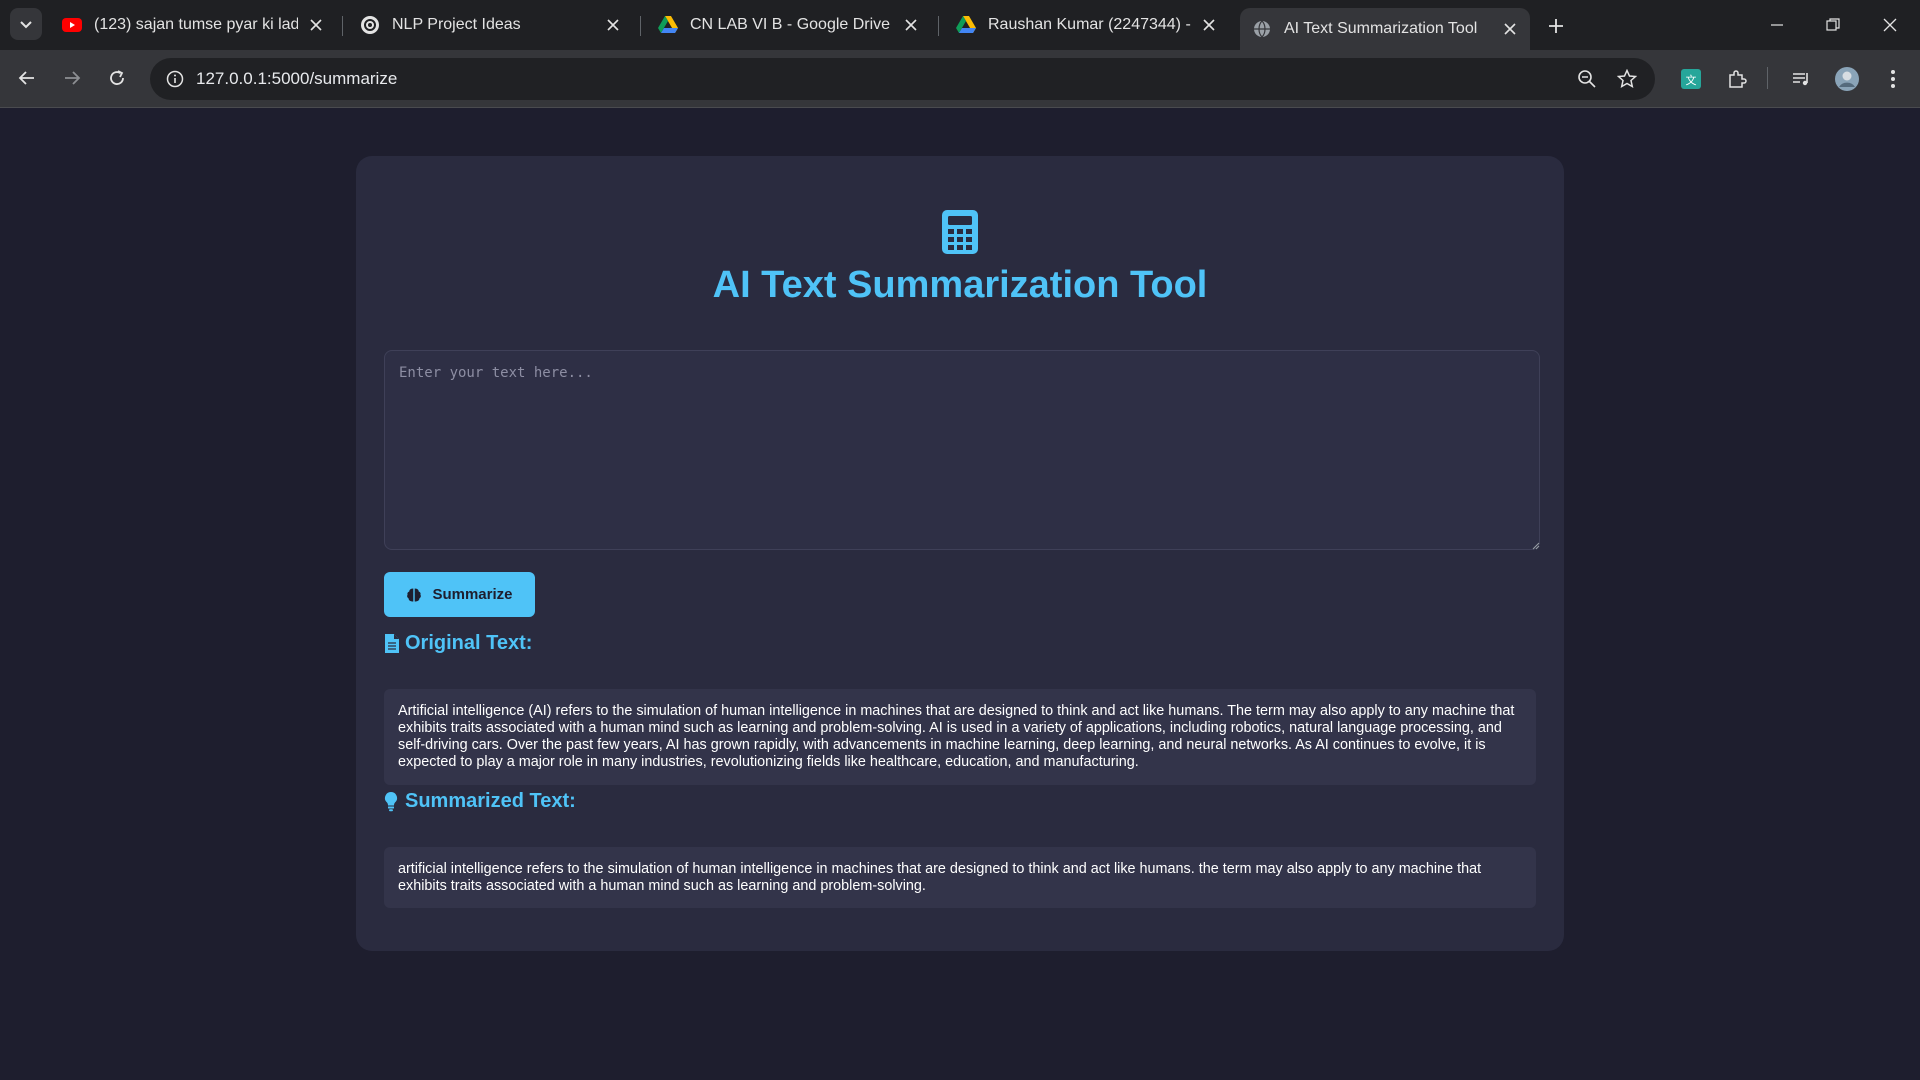 Image resolution: width=1920 pixels, height=1080 pixels. I want to click on tab-title: AI Text Summarization Tool, so click(1381, 28).